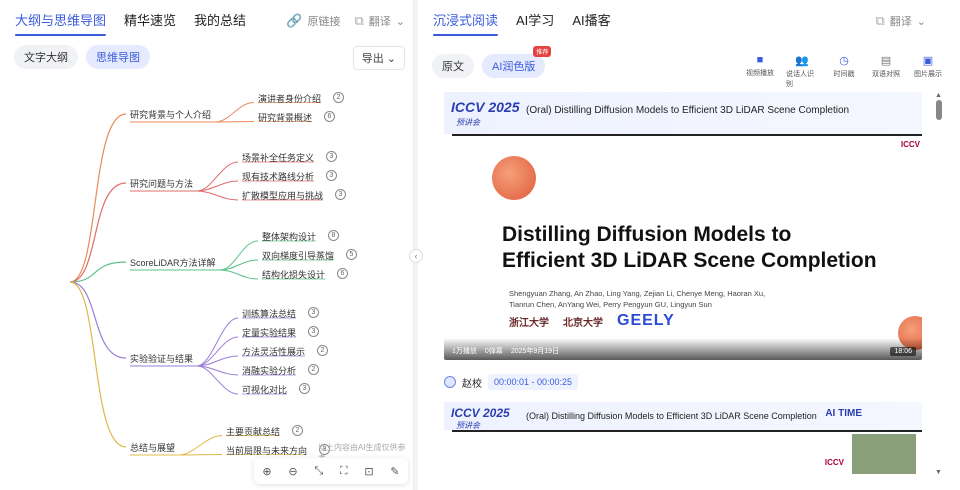 The width and height of the screenshot is (960, 490). What do you see at coordinates (802, 61) in the screenshot?
I see `users-icon: 👥` at bounding box center [802, 61].